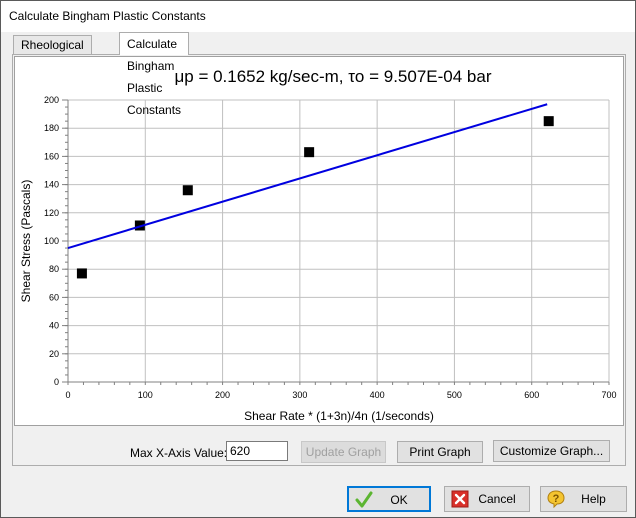 The width and height of the screenshot is (636, 518). I want to click on y-tick-label: 160, so click(51, 156).